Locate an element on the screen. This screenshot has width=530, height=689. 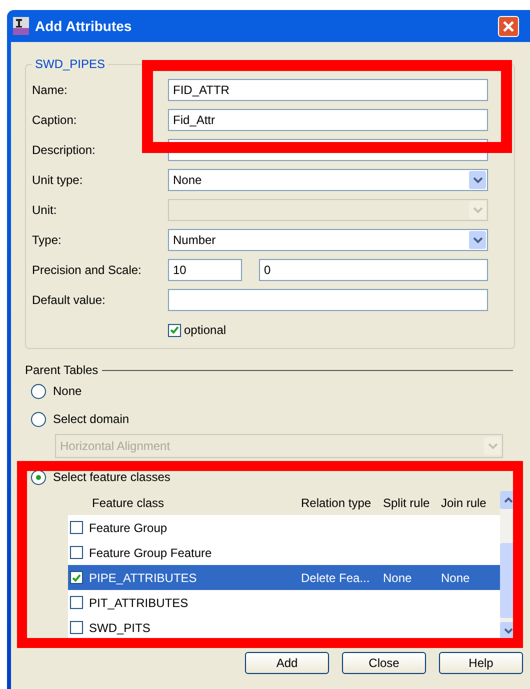
feature-class-name: SWD_PITS is located at coordinates (119, 627).